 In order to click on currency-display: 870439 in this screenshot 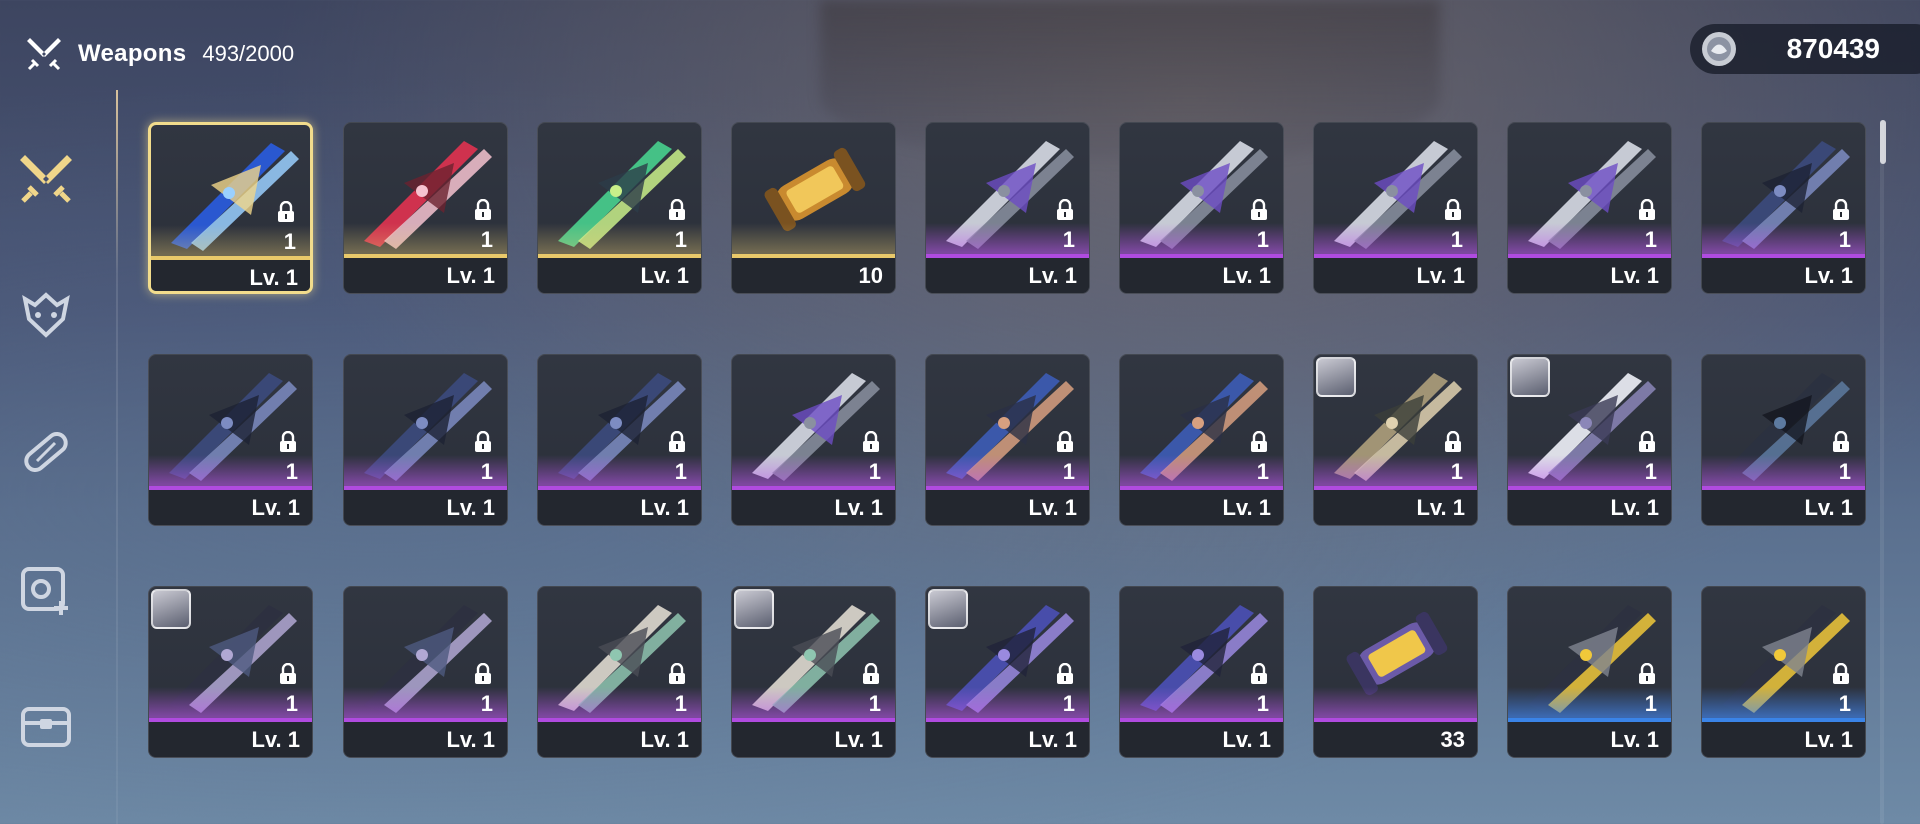, I will do `click(1805, 49)`.